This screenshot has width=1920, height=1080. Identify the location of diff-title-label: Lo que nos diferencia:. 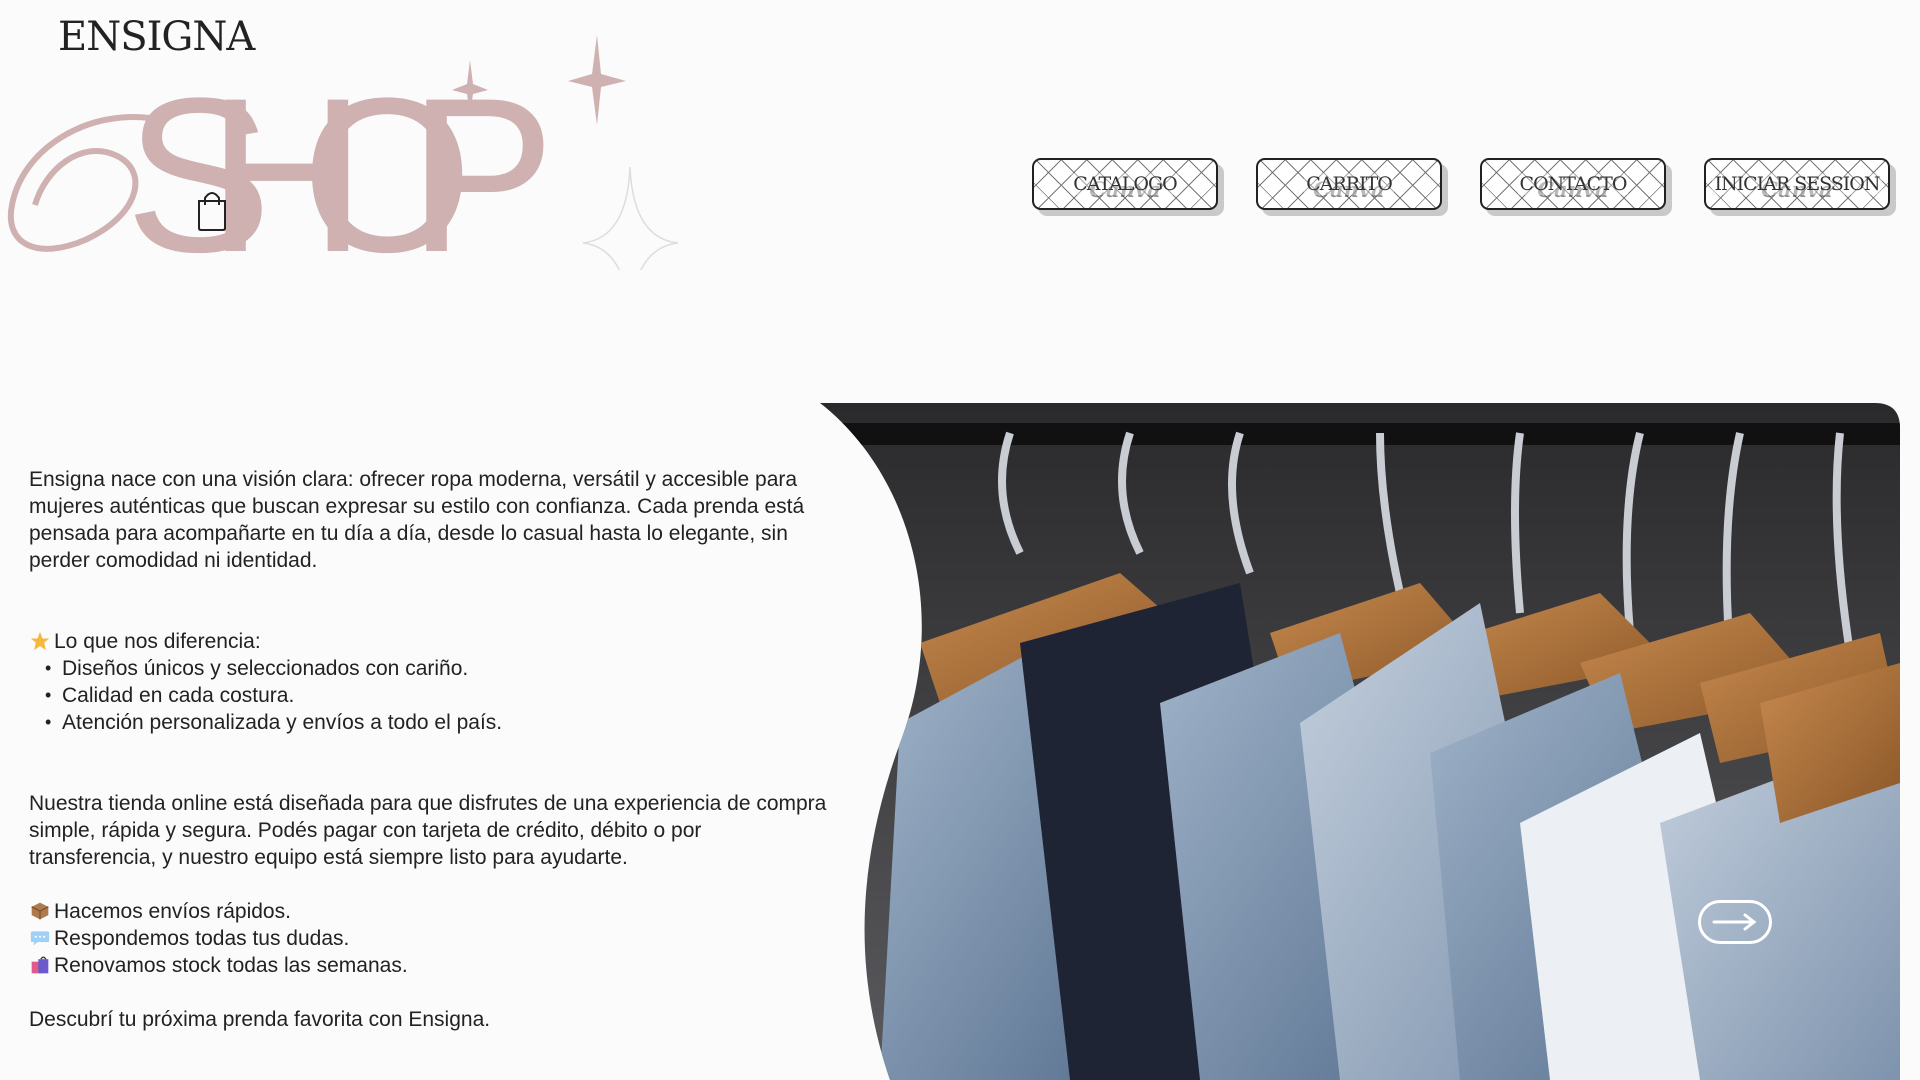
(157, 641).